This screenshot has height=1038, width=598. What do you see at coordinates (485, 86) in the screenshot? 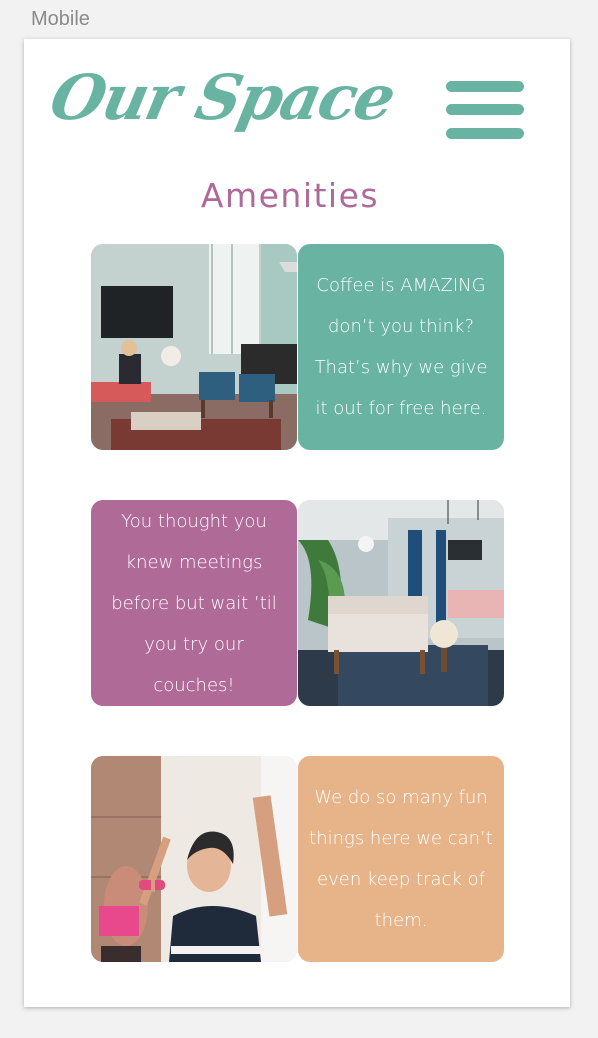
I see `menu-bar-top` at bounding box center [485, 86].